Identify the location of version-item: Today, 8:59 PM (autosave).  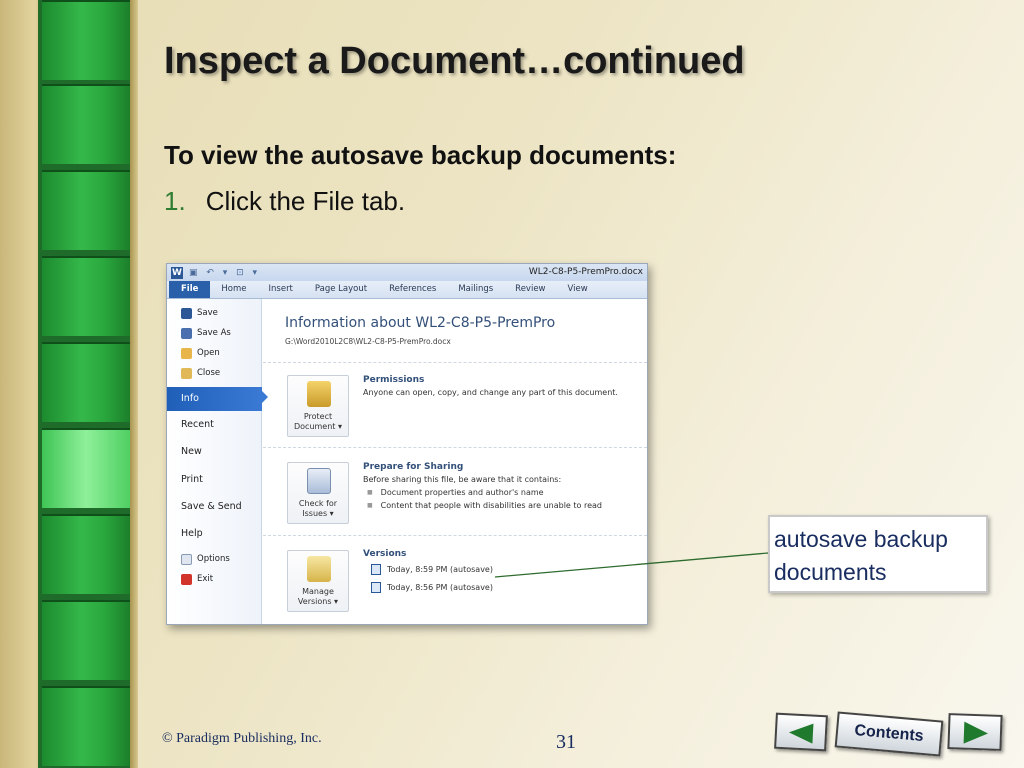
(432, 569).